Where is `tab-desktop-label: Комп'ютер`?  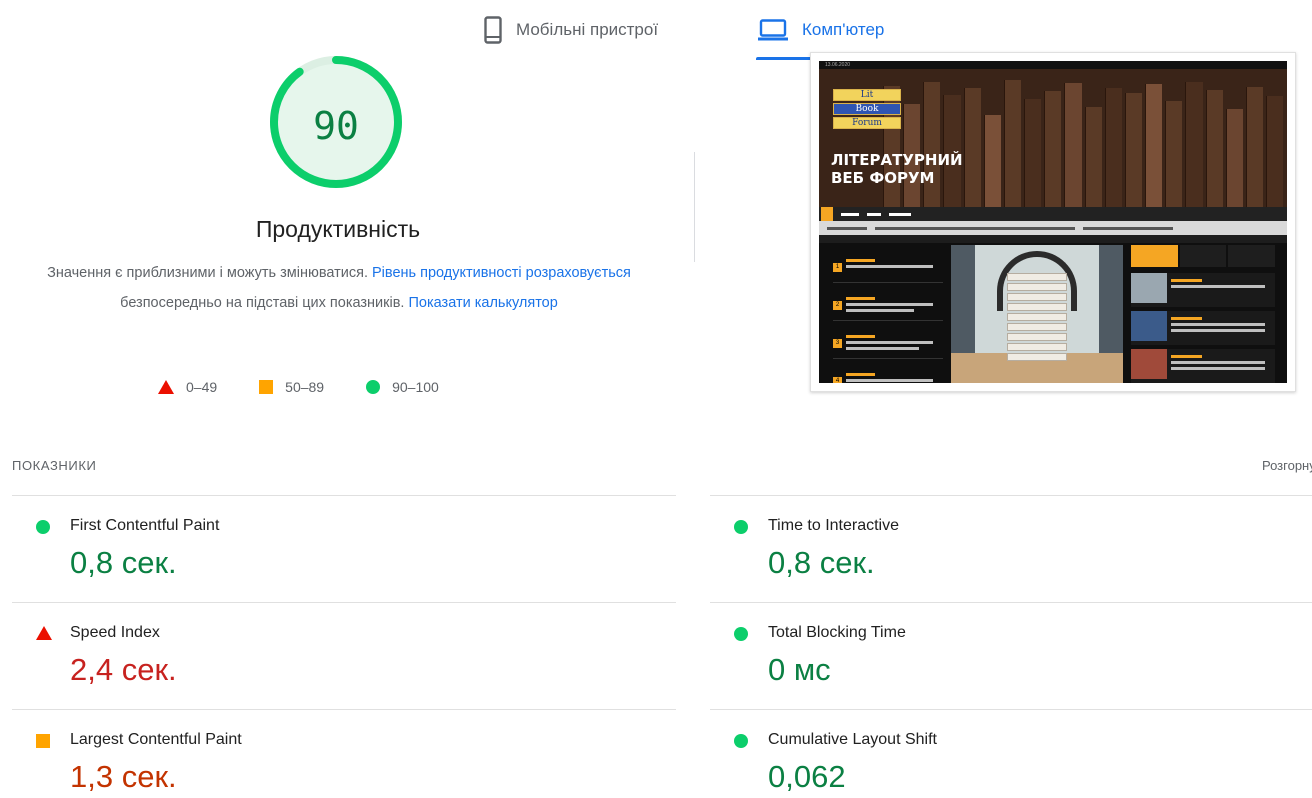 tab-desktop-label: Комп'ютер is located at coordinates (843, 29).